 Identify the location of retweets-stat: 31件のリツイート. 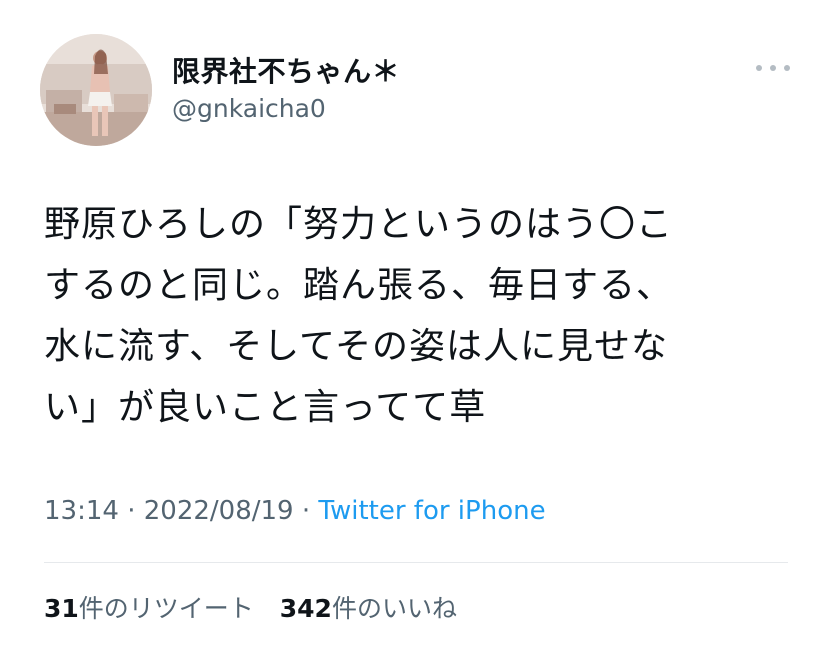
(149, 608).